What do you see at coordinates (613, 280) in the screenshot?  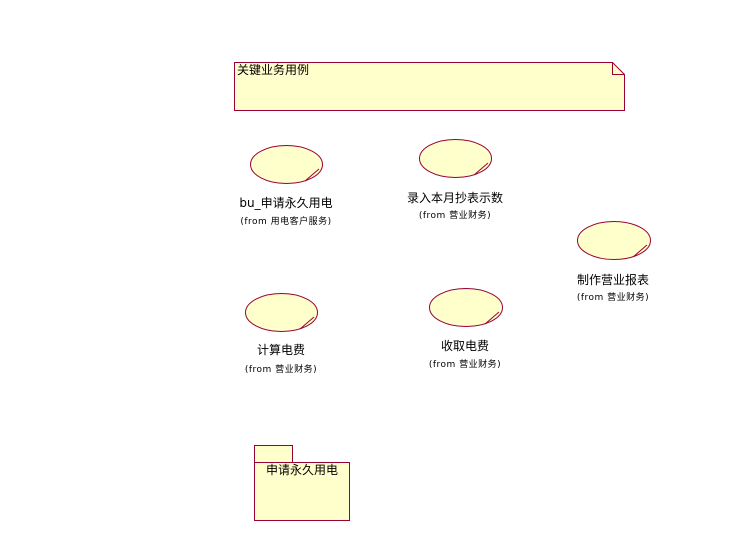 I see `use-case-label: 制作营业报表` at bounding box center [613, 280].